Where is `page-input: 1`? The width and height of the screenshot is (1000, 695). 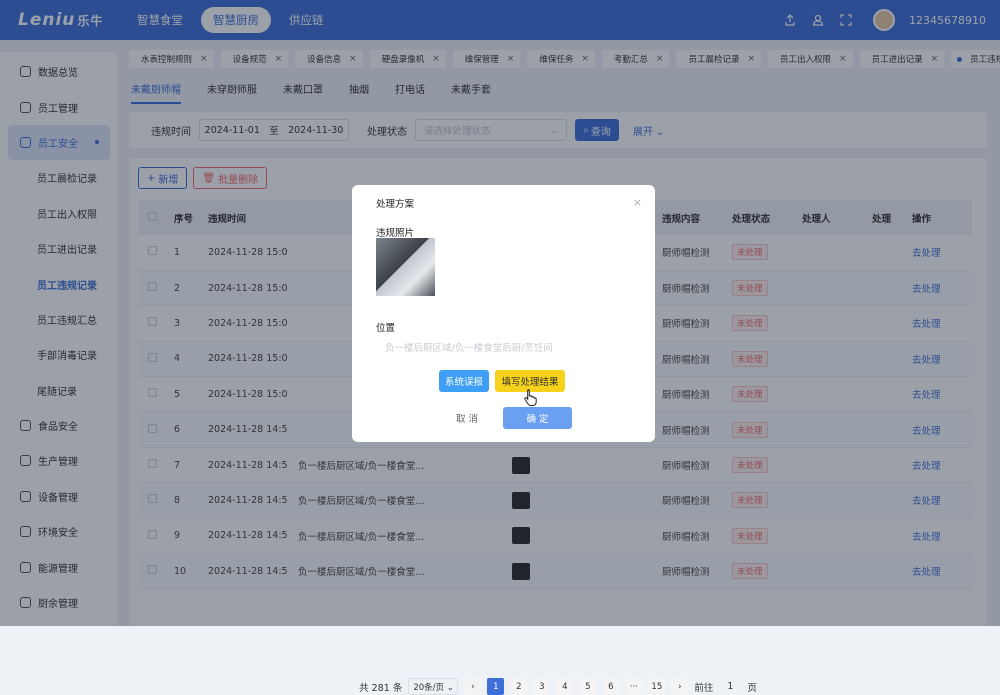
page-input: 1 is located at coordinates (730, 686).